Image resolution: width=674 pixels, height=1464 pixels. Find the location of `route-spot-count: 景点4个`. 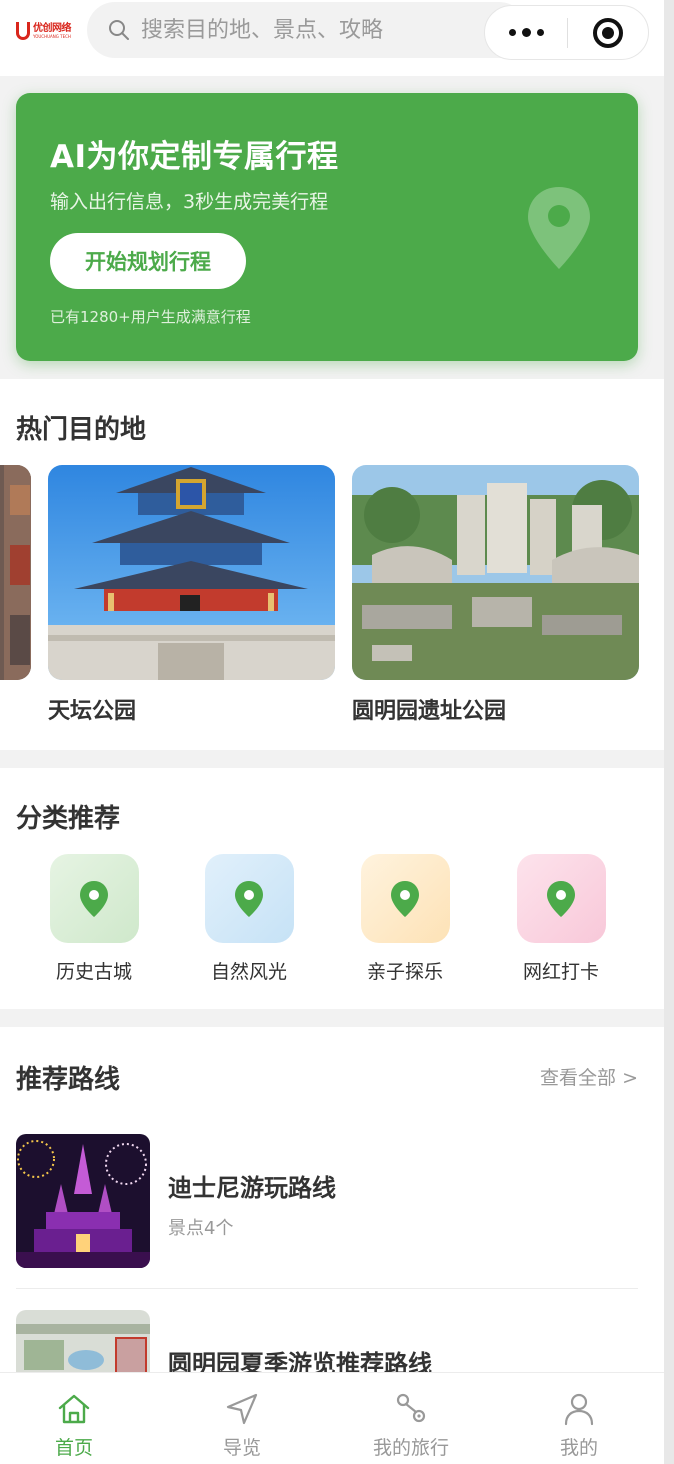

route-spot-count: 景点4个 is located at coordinates (201, 1228).